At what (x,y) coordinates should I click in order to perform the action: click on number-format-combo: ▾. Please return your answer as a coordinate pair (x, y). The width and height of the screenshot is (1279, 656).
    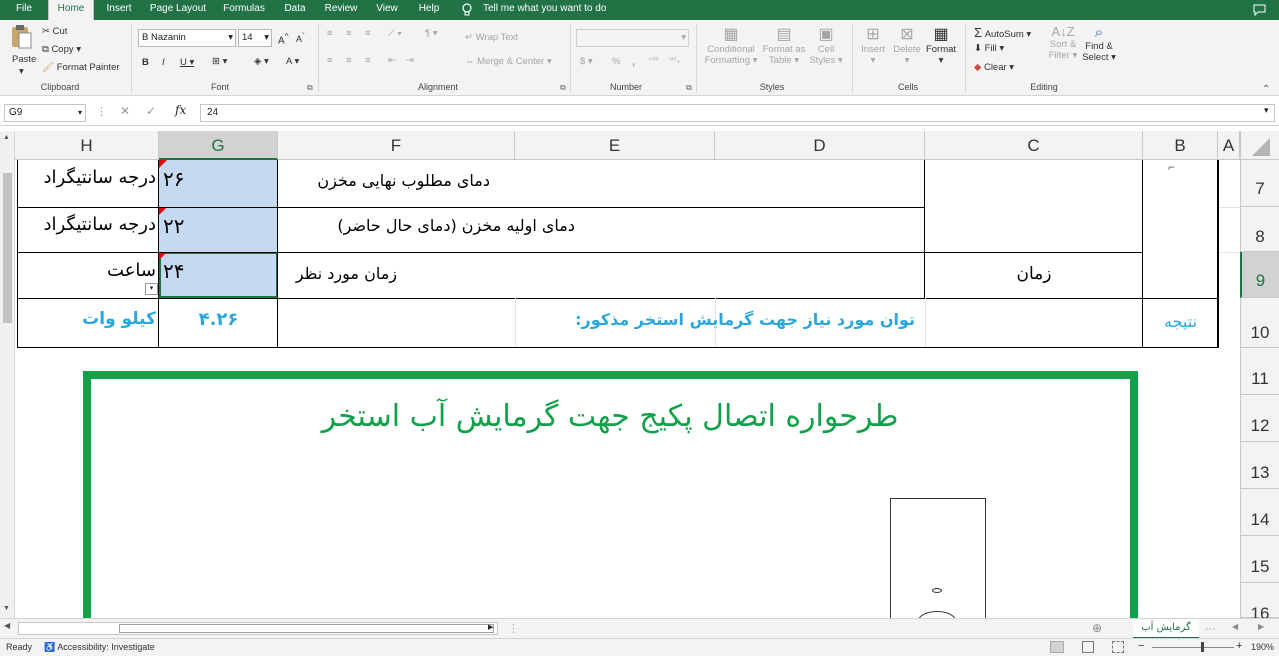
    Looking at the image, I should click on (632, 38).